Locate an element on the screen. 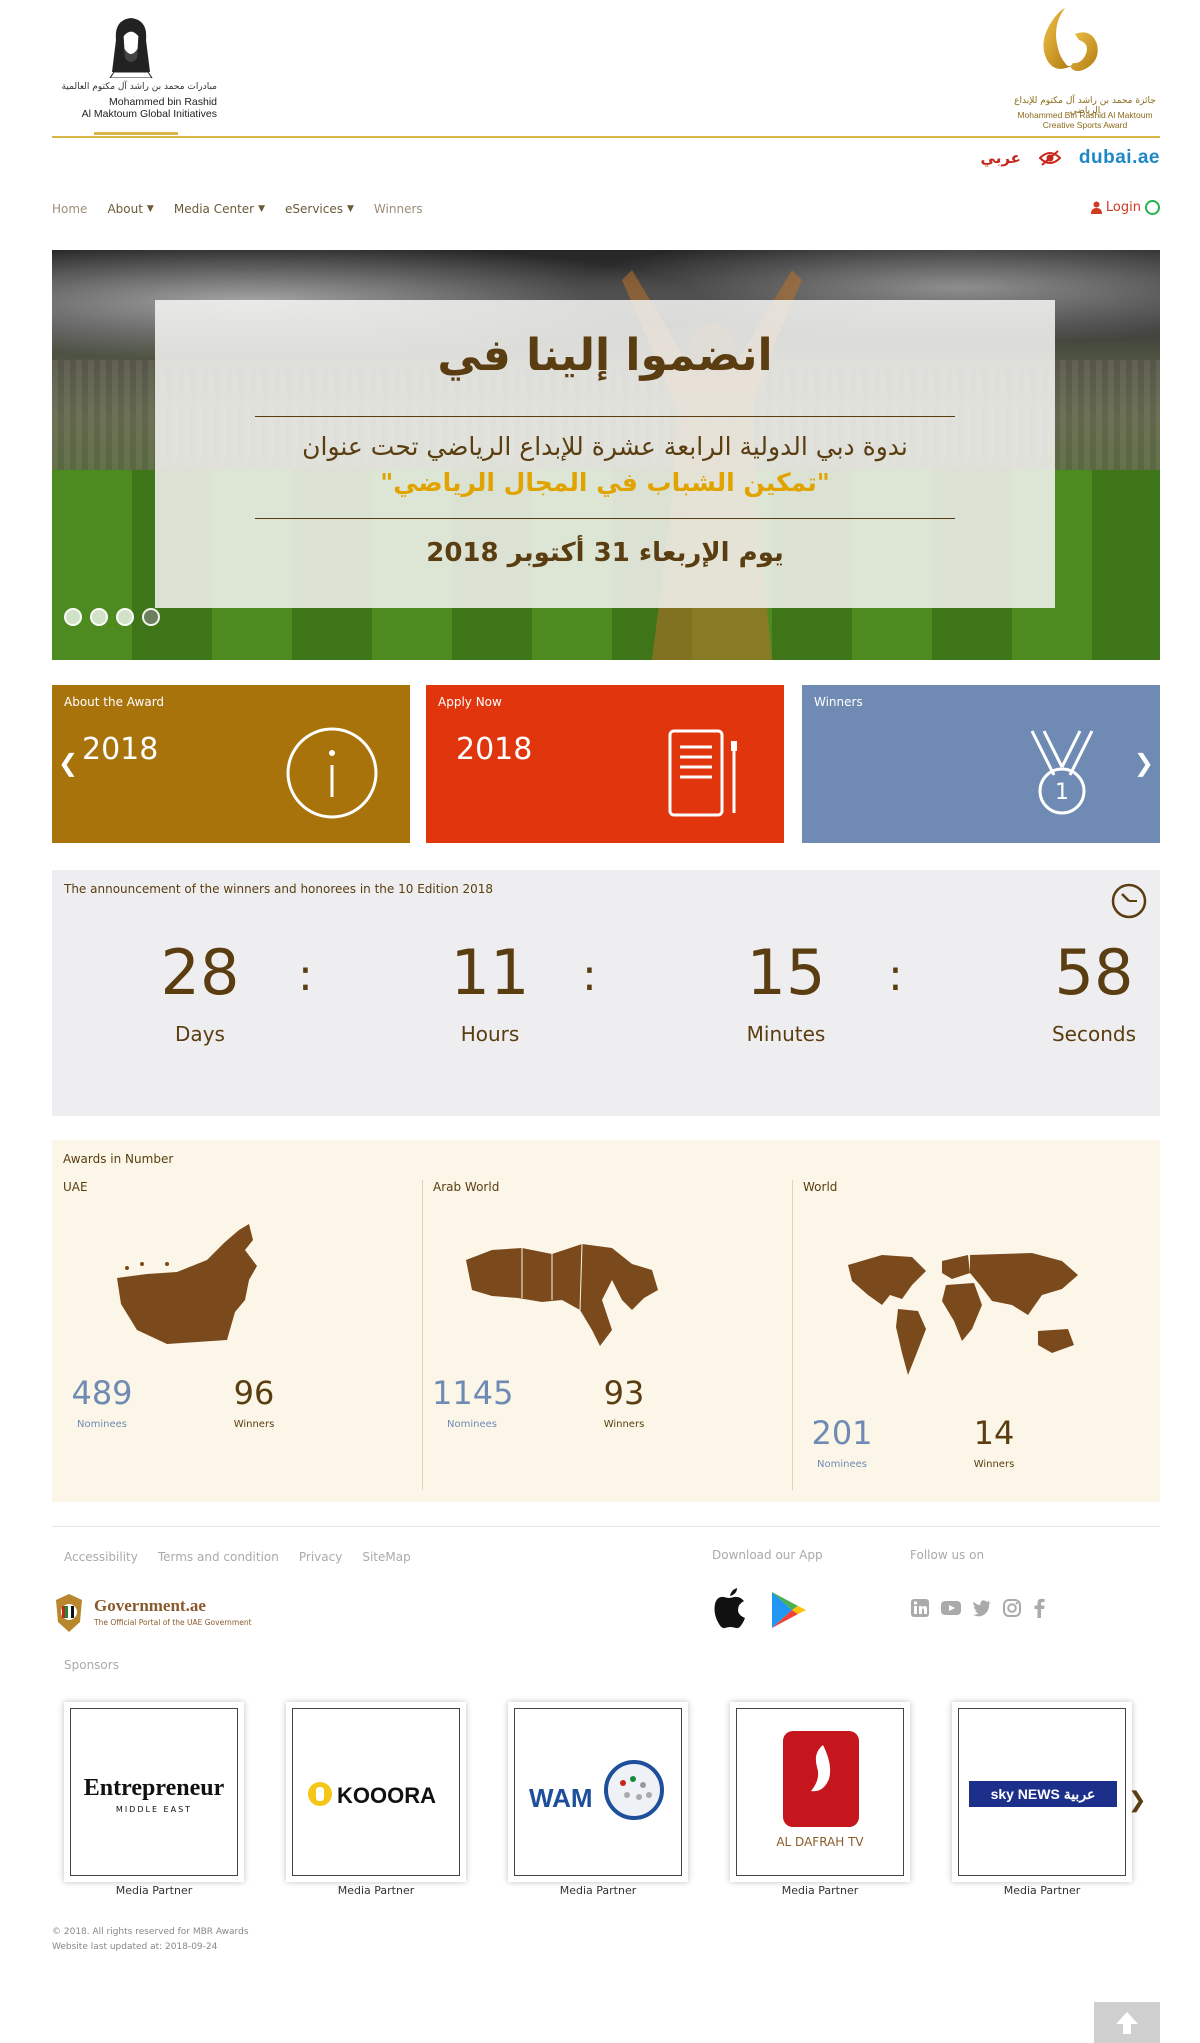  nav-eservices: eServices ▼ is located at coordinates (319, 209).